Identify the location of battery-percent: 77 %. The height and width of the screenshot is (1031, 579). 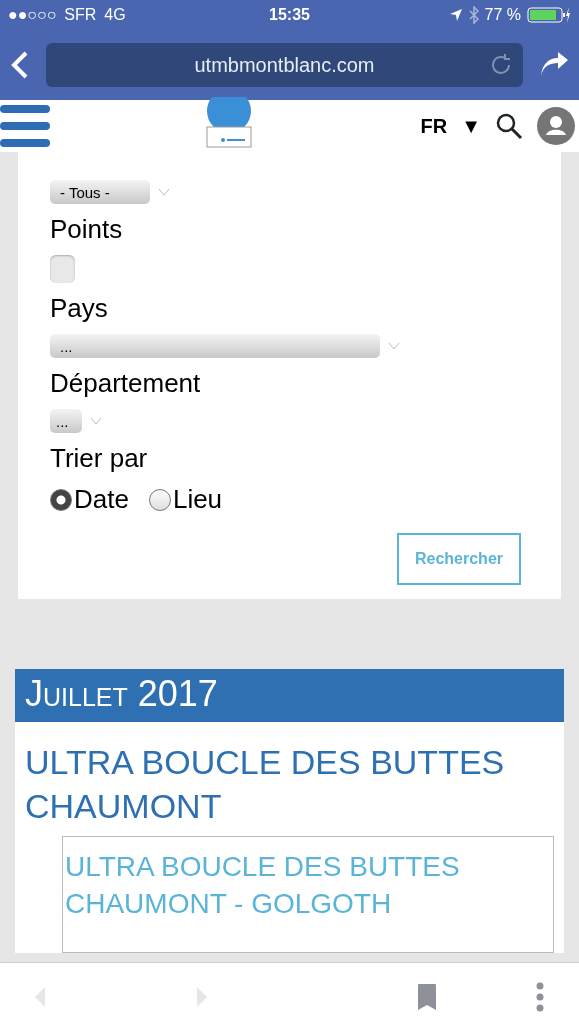
(502, 15).